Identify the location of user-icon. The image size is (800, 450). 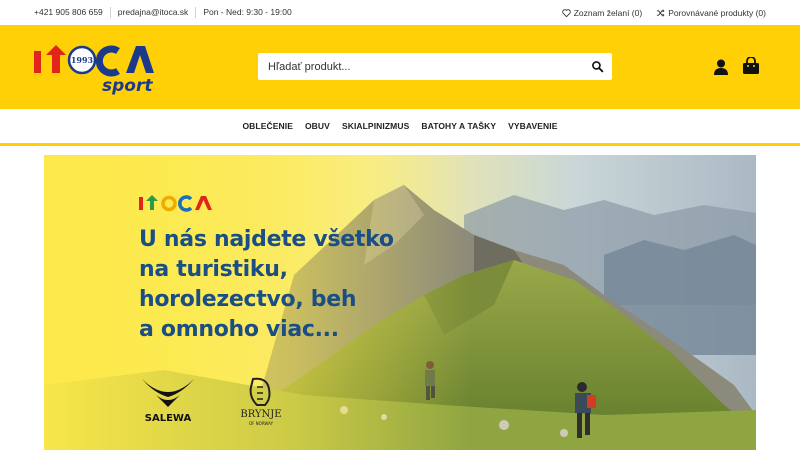
(721, 67).